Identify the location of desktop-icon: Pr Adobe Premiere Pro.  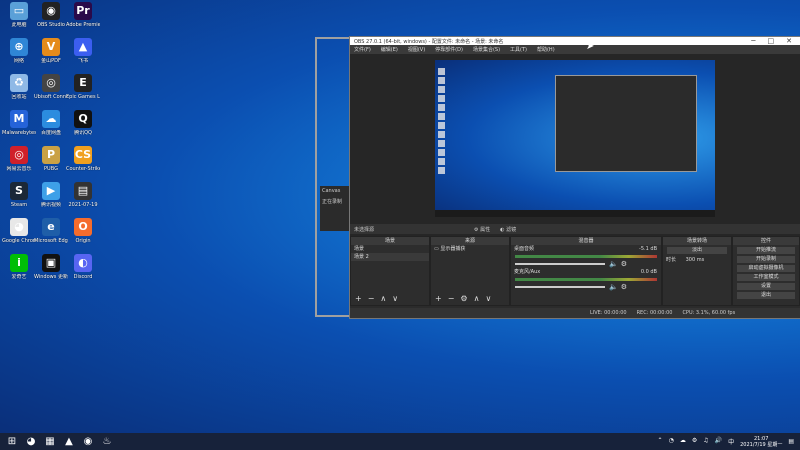
(83, 15).